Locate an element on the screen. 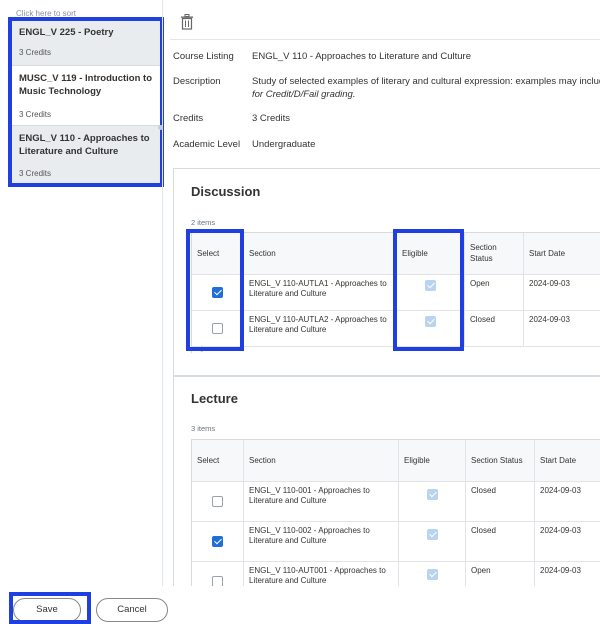  lecture-title: Lecture is located at coordinates (214, 398).